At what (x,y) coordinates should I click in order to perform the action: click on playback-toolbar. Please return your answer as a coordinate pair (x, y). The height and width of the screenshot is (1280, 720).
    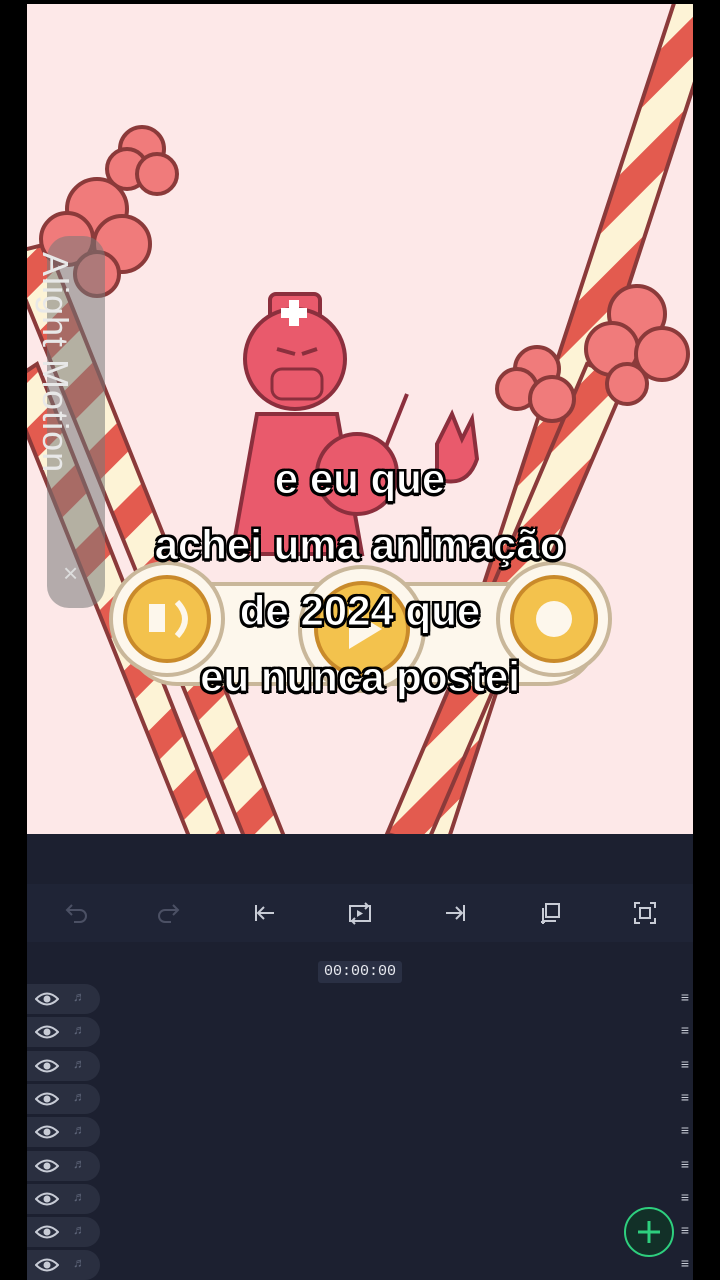
    Looking at the image, I should click on (360, 913).